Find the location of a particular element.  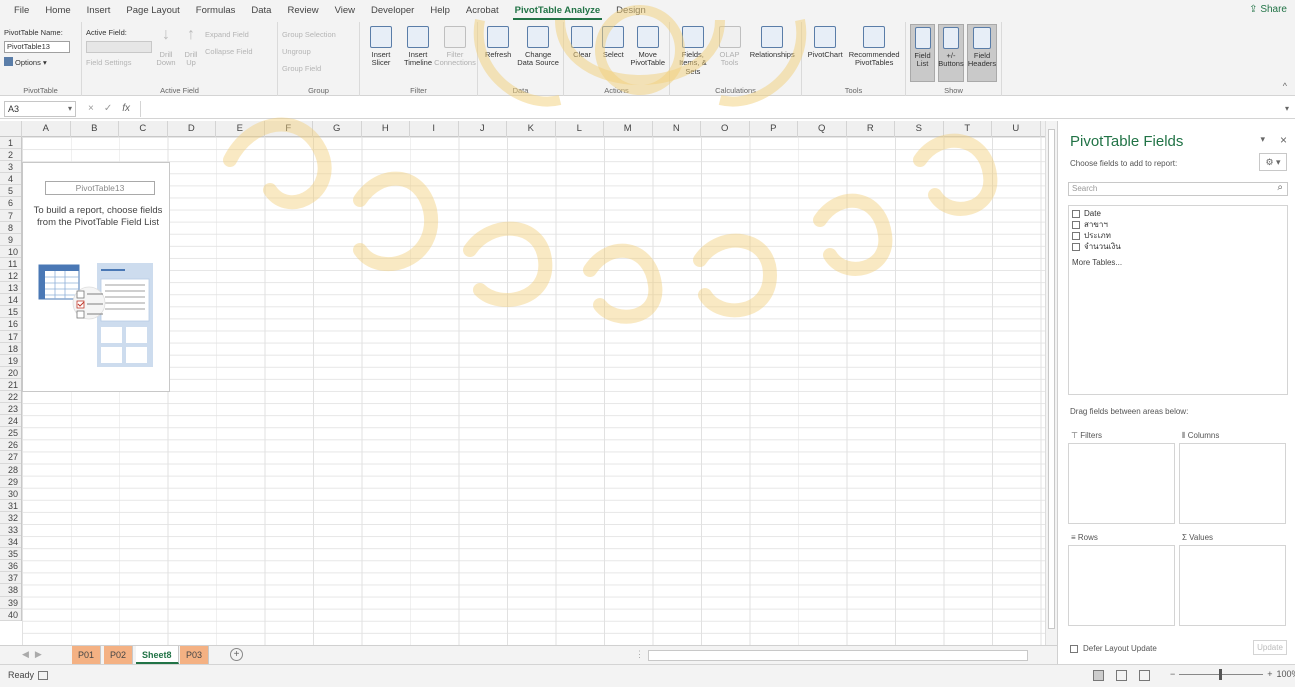

expand-field-button: Expand Field is located at coordinates (229, 35).